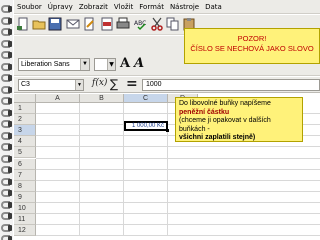  Describe the element at coordinates (25, 208) in the screenshot. I see `row-header: 10` at that location.